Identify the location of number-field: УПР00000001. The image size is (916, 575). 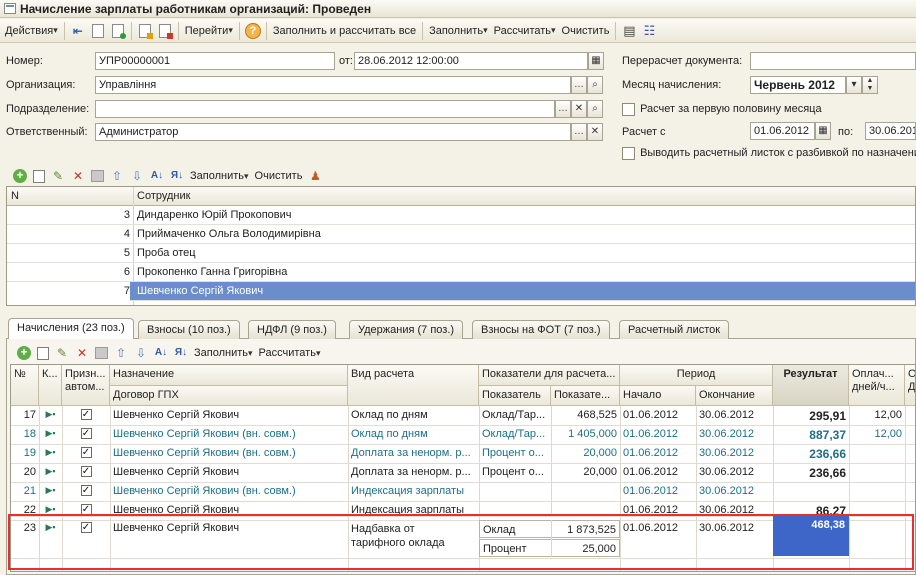
(215, 61).